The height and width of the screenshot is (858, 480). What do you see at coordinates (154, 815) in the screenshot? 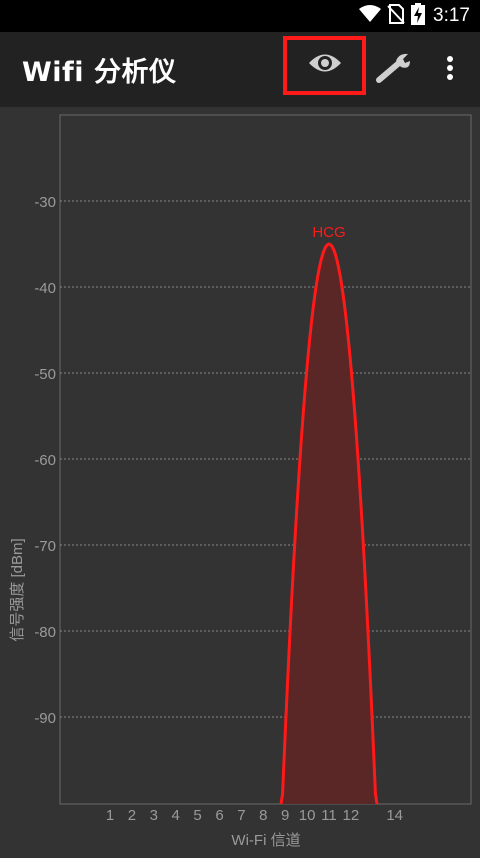
I see `x-tick-label: 3` at bounding box center [154, 815].